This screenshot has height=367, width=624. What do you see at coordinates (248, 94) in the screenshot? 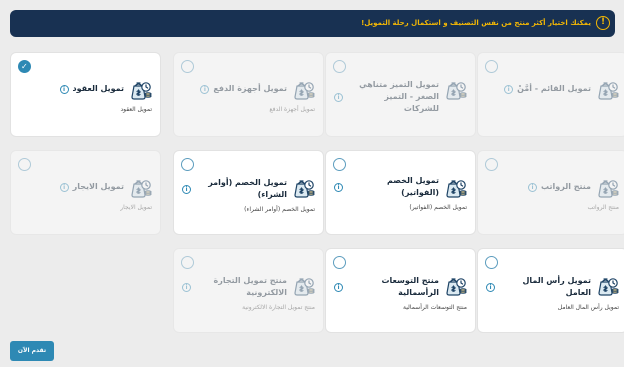
I see `product-card-payment-devices: ✓ iتمويل أجهزة الدفع تمويل أجهزة الدفع` at bounding box center [248, 94].